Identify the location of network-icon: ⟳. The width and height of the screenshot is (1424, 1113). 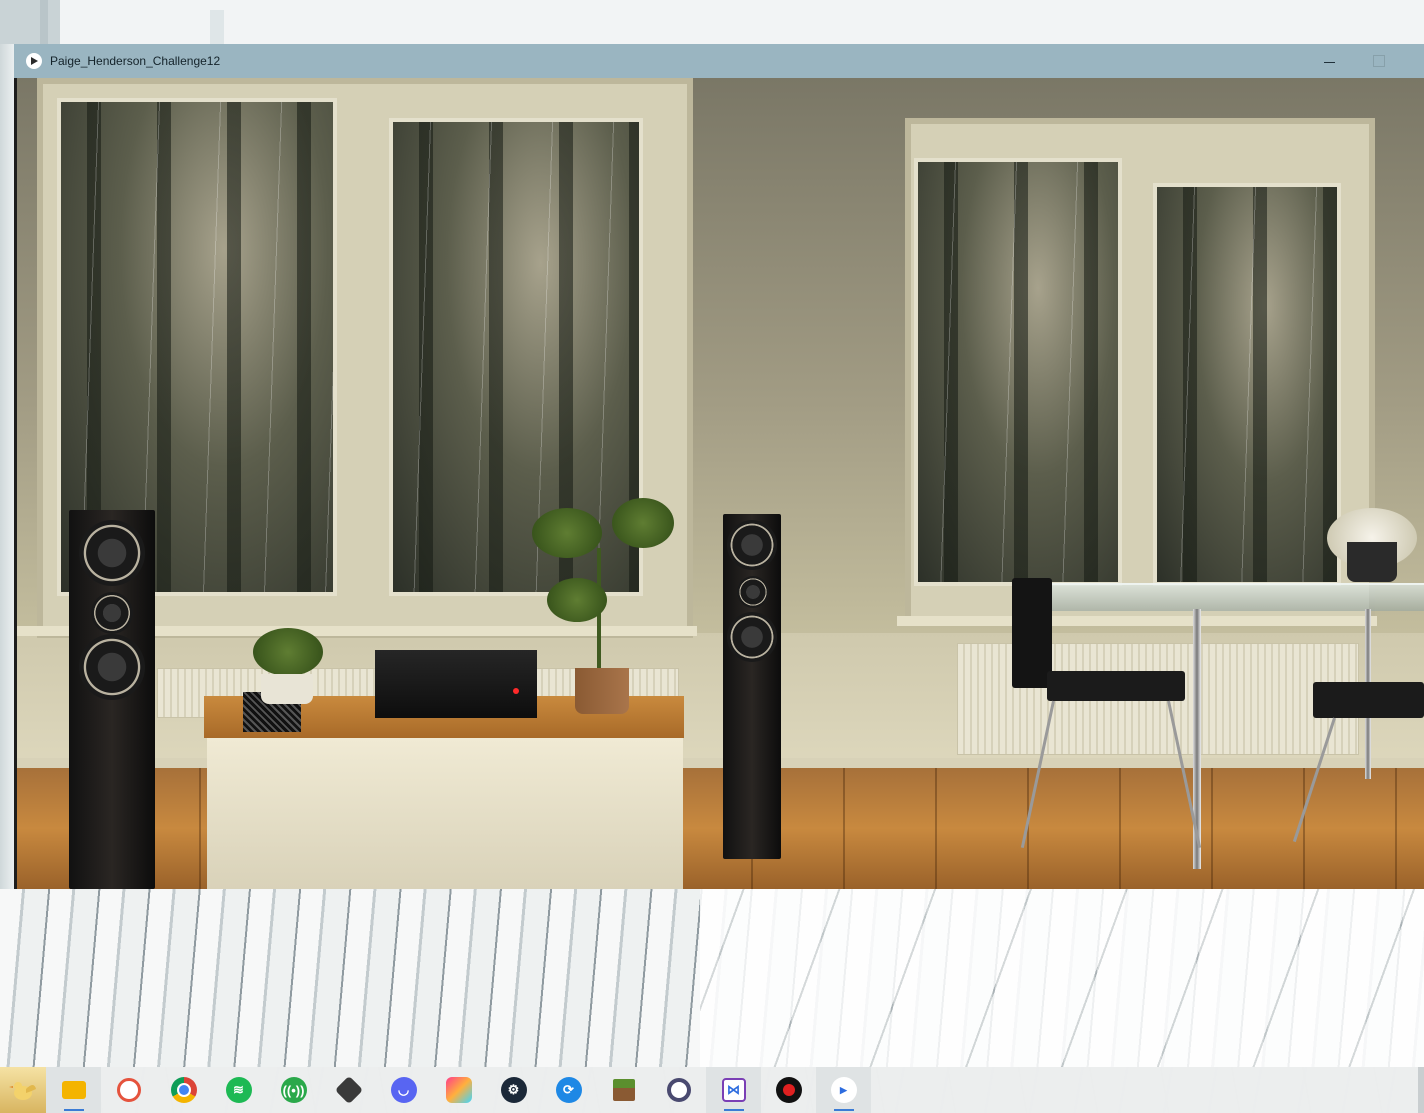
(568, 1090).